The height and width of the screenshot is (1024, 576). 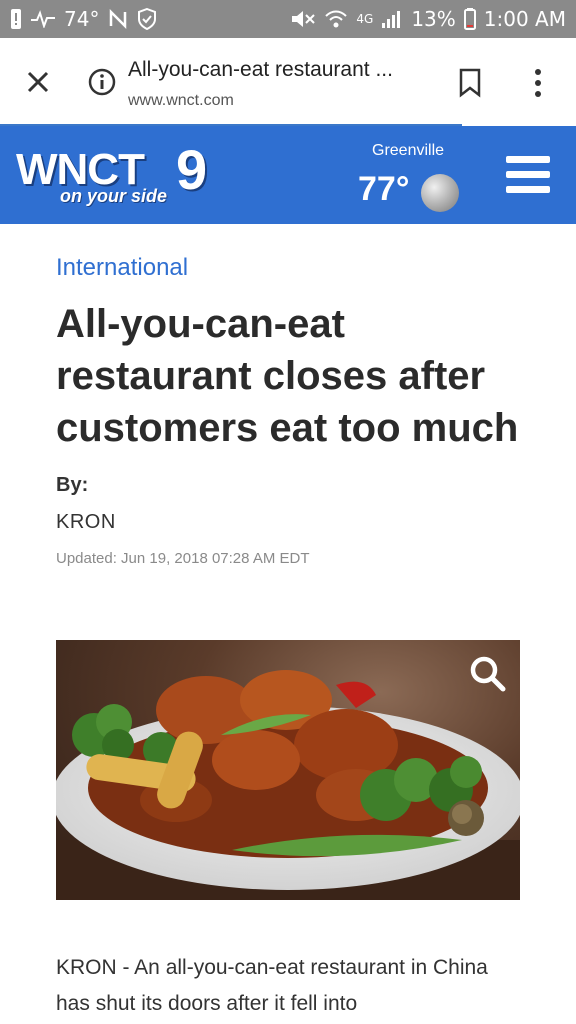 What do you see at coordinates (72, 485) in the screenshot?
I see `byline-label: By:` at bounding box center [72, 485].